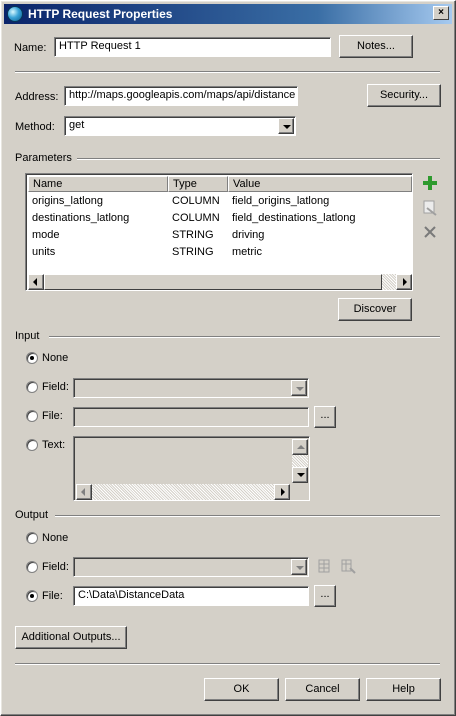  Describe the element at coordinates (32, 416) in the screenshot. I see `input-file-radio` at that location.